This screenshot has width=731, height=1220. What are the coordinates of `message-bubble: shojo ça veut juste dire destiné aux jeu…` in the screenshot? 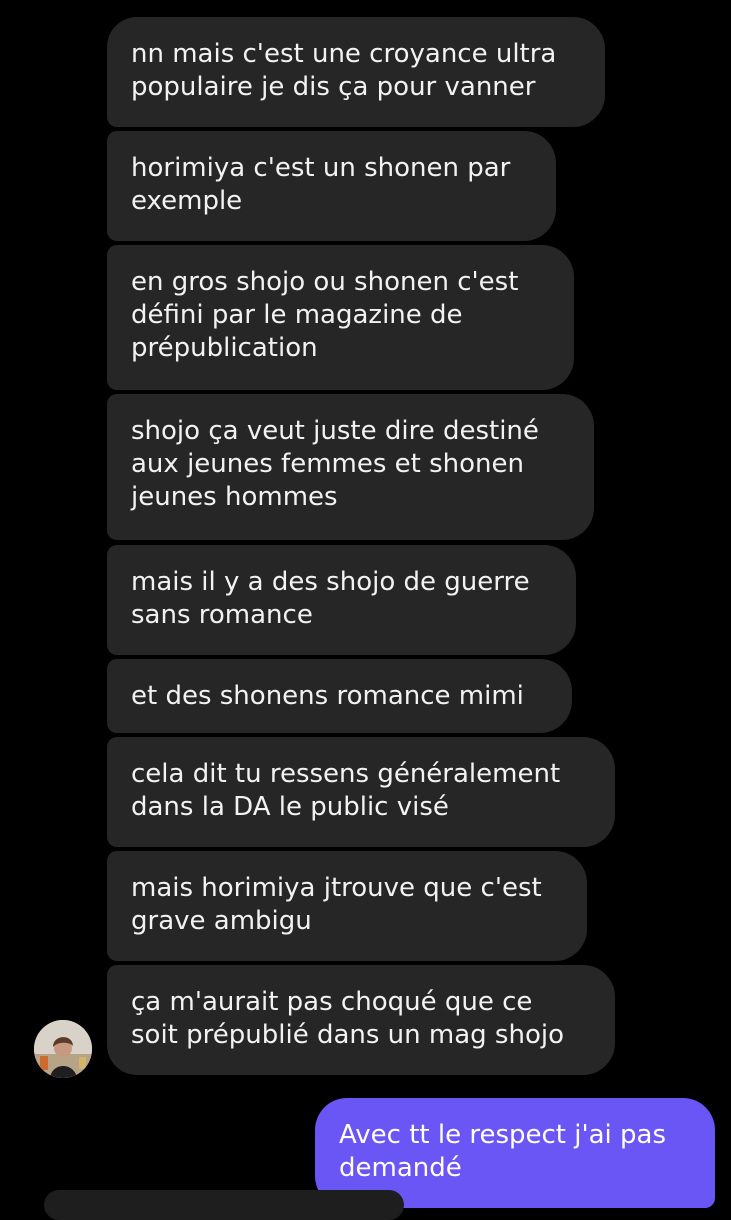 It's located at (350, 467).